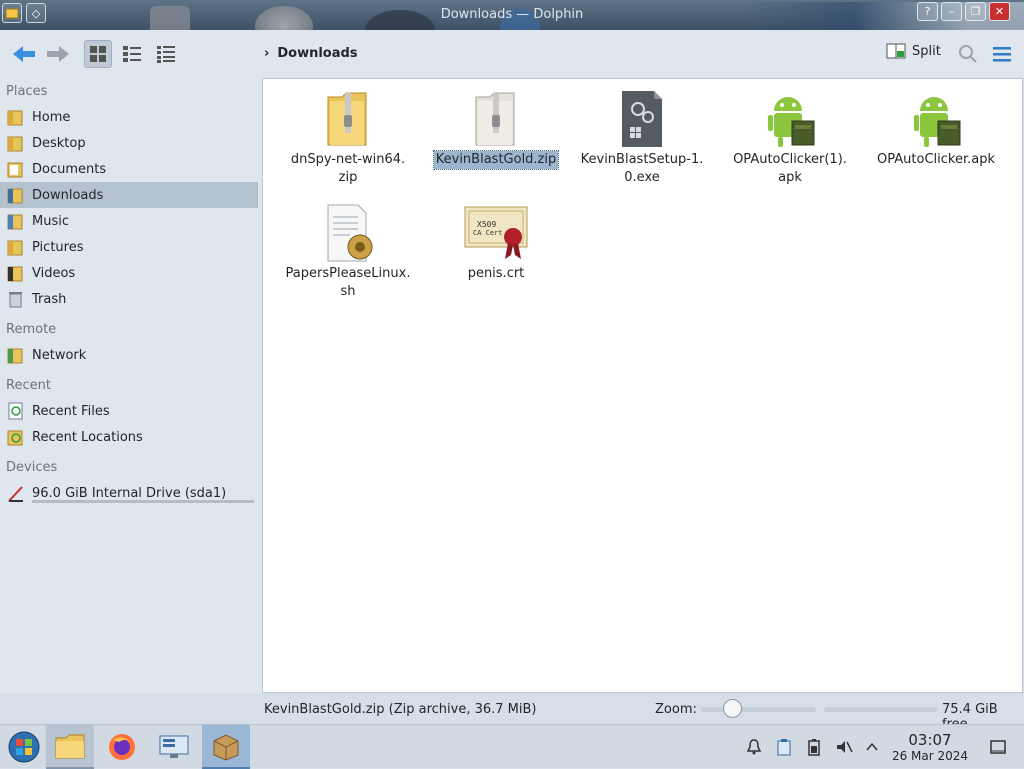 This screenshot has height=769, width=1024. Describe the element at coordinates (131, 117) in the screenshot. I see `sidebar-item-home: Home` at that location.